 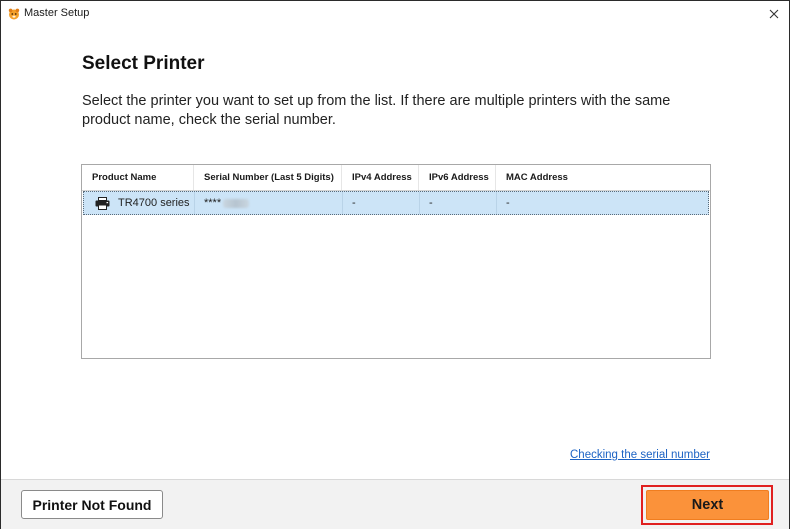 What do you see at coordinates (640, 455) in the screenshot?
I see `checking-serial-link: Checking the serial number` at bounding box center [640, 455].